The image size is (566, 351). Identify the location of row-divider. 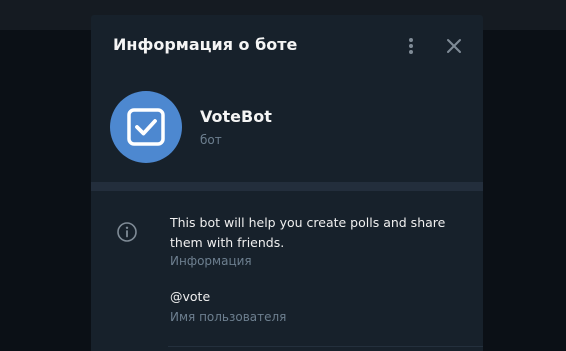
(325, 346).